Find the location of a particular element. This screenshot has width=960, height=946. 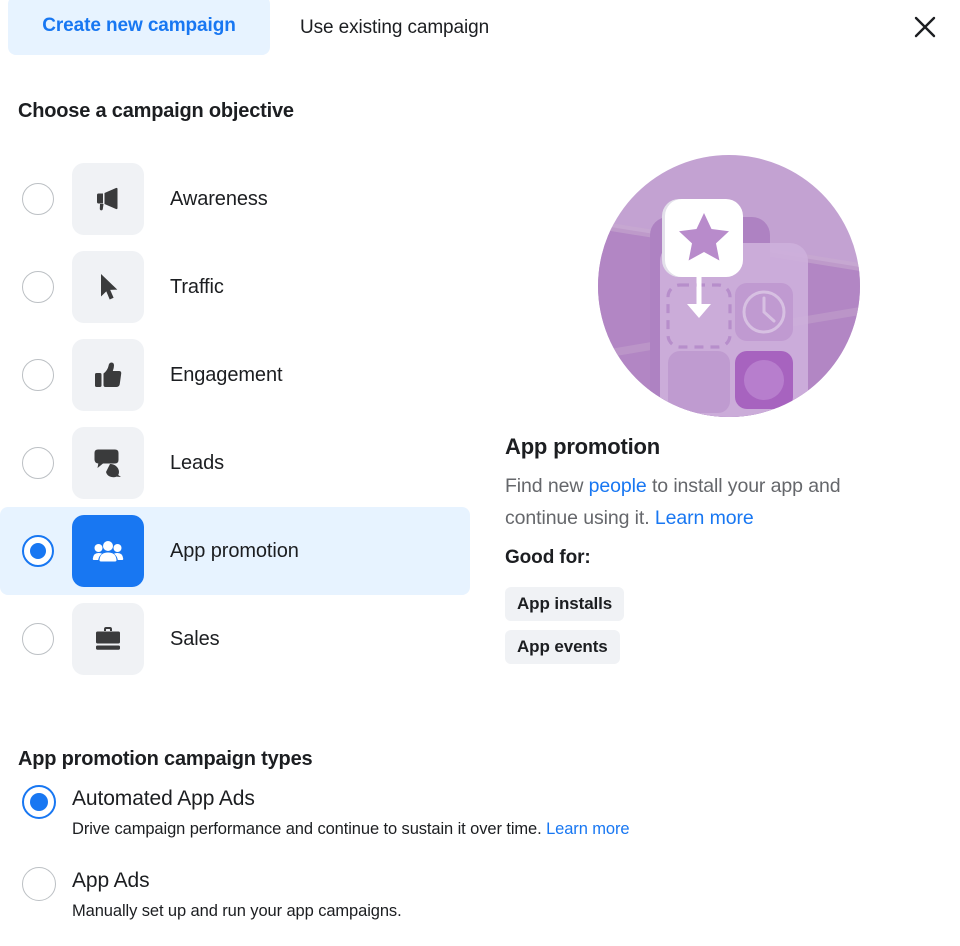

radio-app-promotion is located at coordinates (38, 551).